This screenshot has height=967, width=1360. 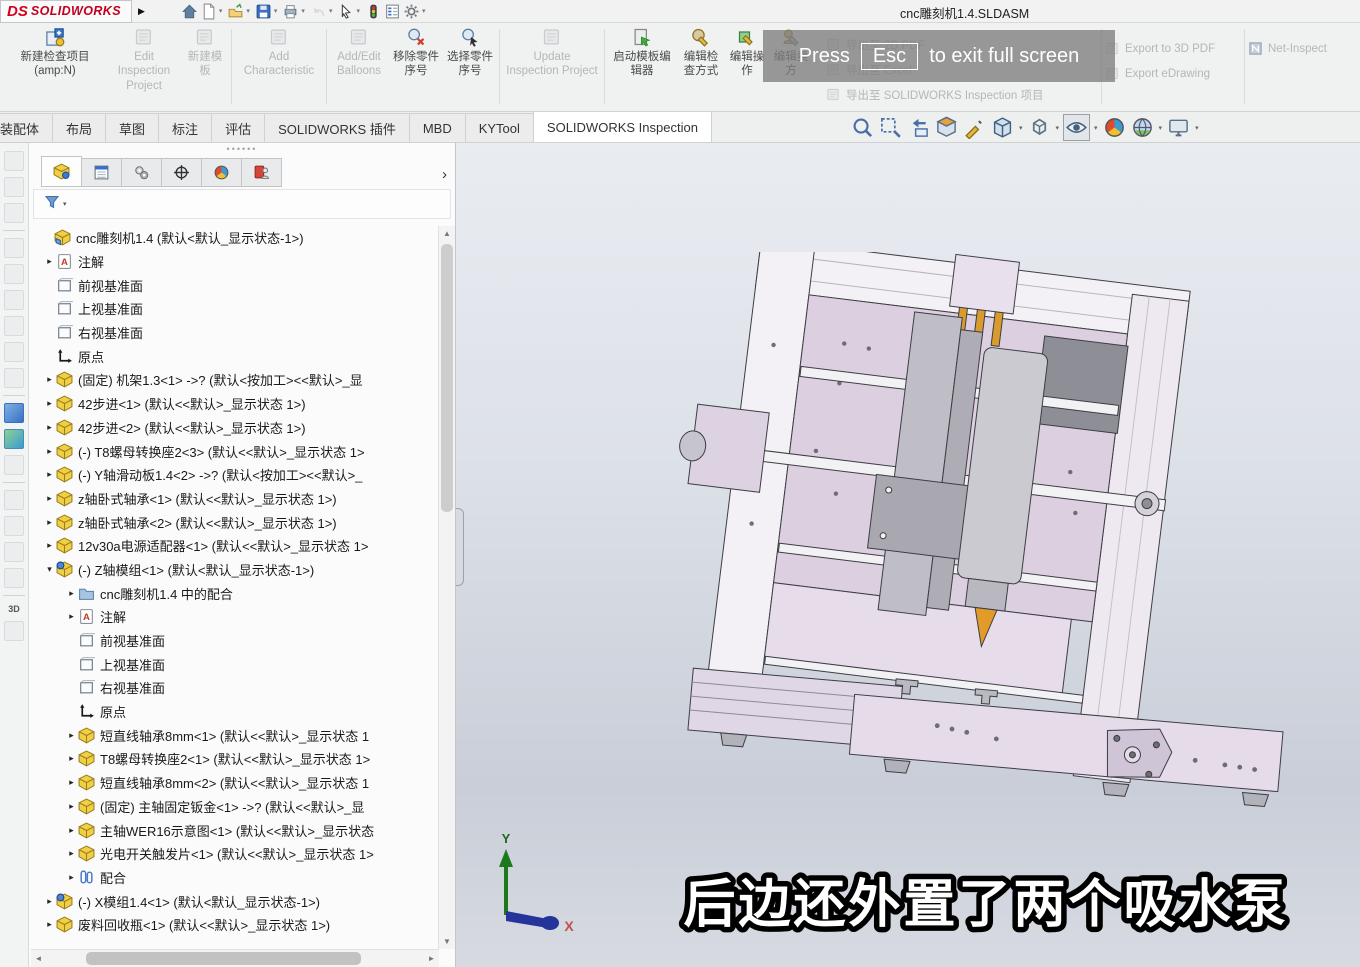 What do you see at coordinates (221, 451) in the screenshot?
I see `tree-item-label: (-) T8螺母转换座2<3> (默认<<默认>_显示状态 1>` at bounding box center [221, 451].